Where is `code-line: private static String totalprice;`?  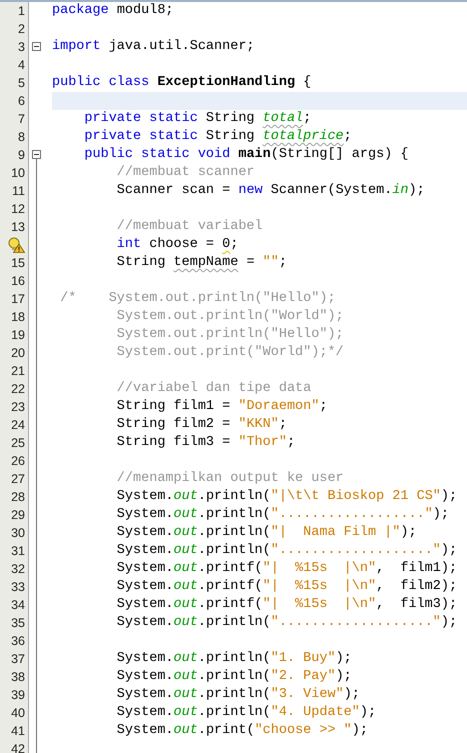 code-line: private static String totalprice; is located at coordinates (218, 137).